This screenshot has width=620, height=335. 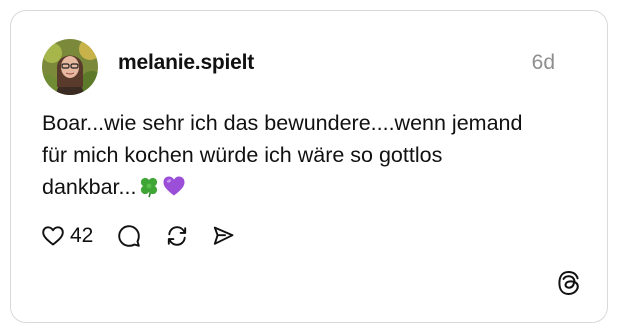 What do you see at coordinates (186, 63) in the screenshot?
I see `username: melanie.spielt` at bounding box center [186, 63].